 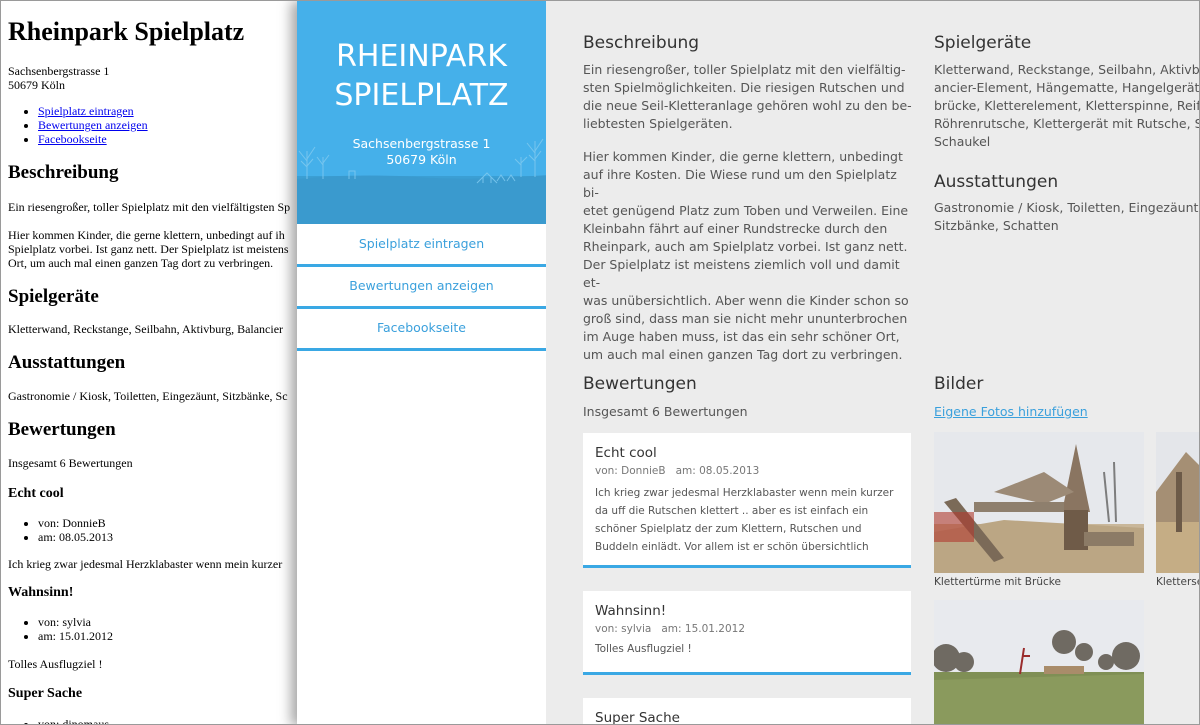 I want to click on plain-link-bewertungen-anzeigen: Bewertungen anzeigen, so click(x=93, y=125).